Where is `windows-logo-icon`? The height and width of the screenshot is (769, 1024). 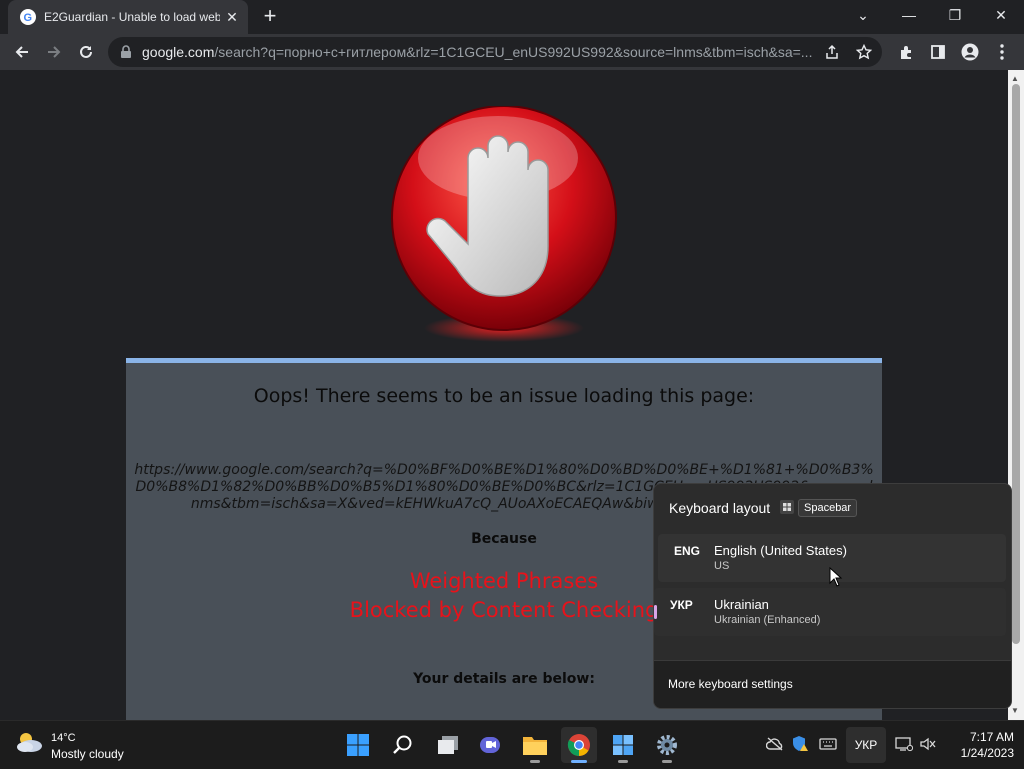
windows-logo-icon is located at coordinates (358, 745).